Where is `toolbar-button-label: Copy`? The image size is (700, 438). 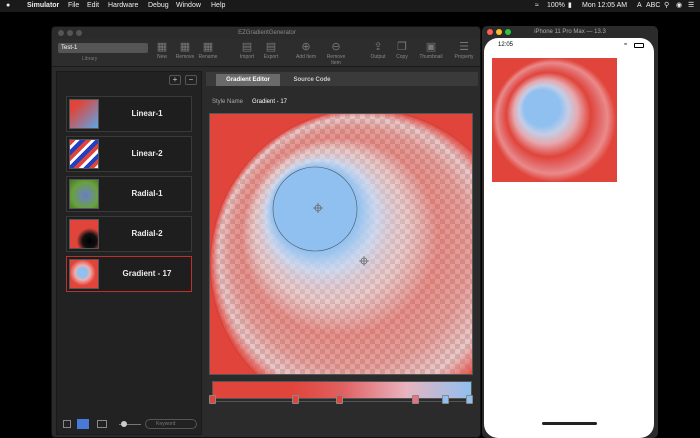 toolbar-button-label: Copy is located at coordinates (402, 57).